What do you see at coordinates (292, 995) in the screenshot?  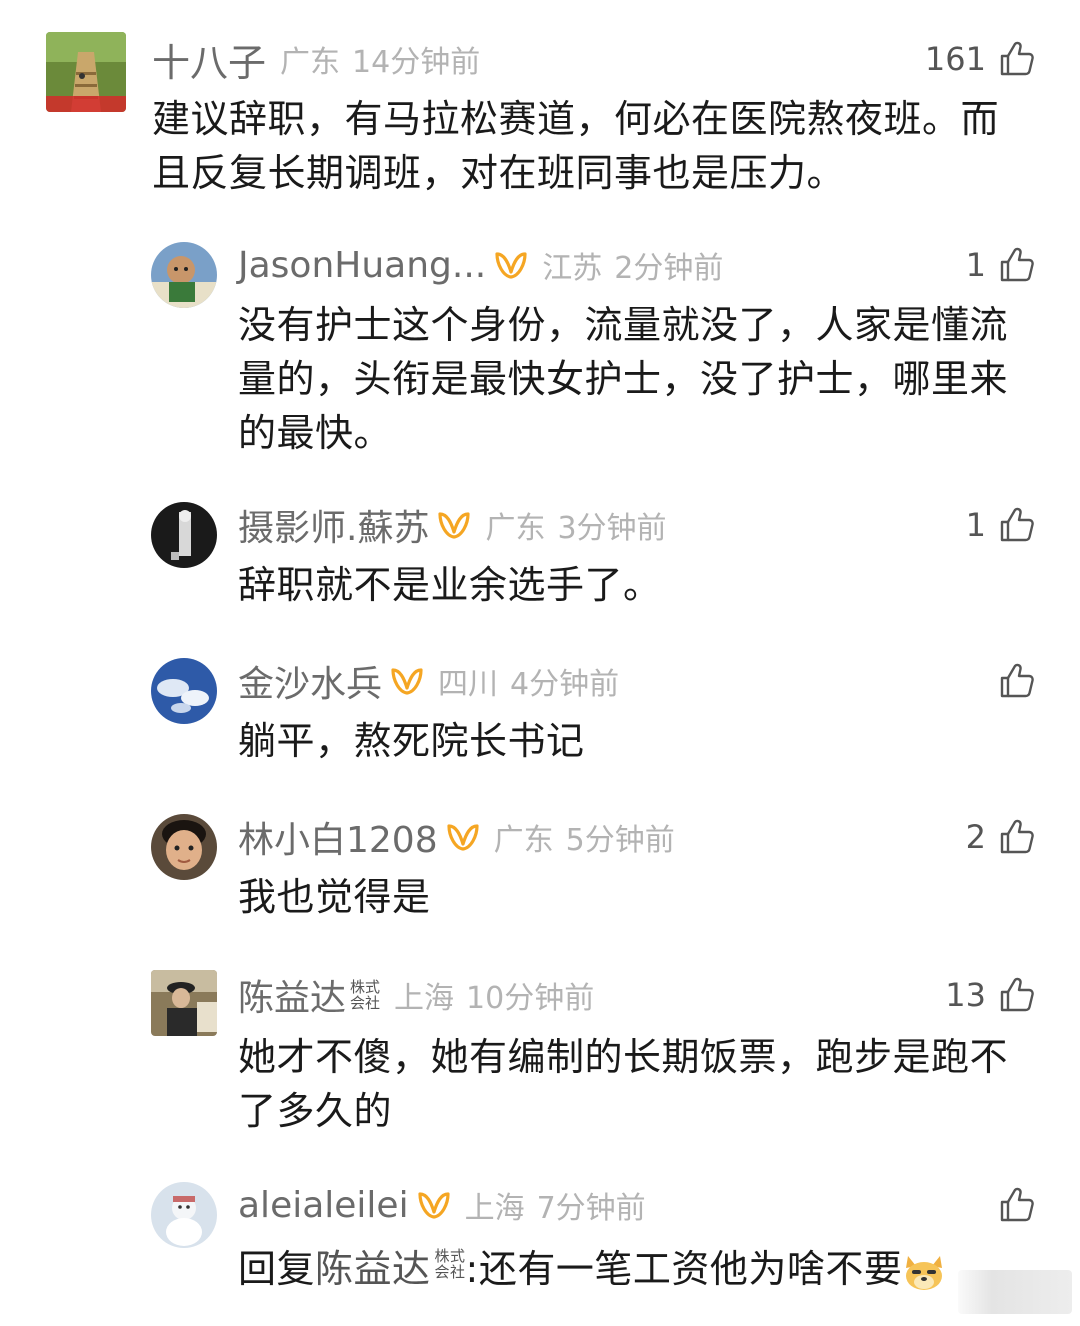 I see `username: 陈益达` at bounding box center [292, 995].